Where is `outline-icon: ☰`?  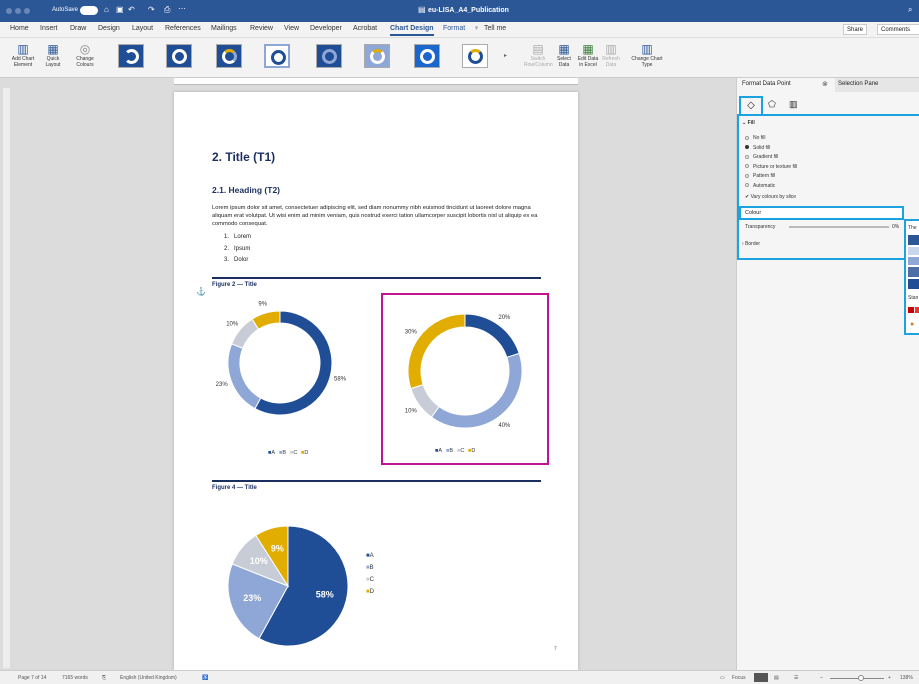 outline-icon: ☰ is located at coordinates (796, 678).